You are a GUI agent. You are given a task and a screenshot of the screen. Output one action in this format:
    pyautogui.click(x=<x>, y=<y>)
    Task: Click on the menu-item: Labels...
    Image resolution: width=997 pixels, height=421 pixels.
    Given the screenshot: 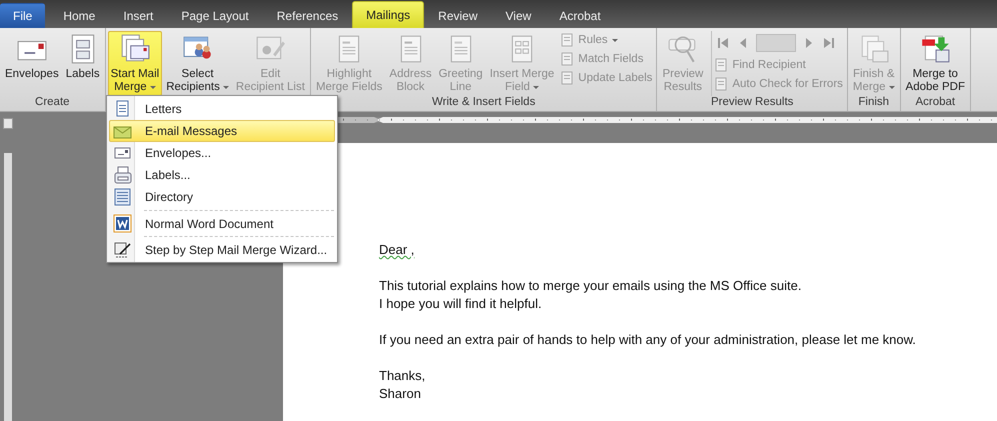 What is the action you would take?
    pyautogui.click(x=222, y=175)
    